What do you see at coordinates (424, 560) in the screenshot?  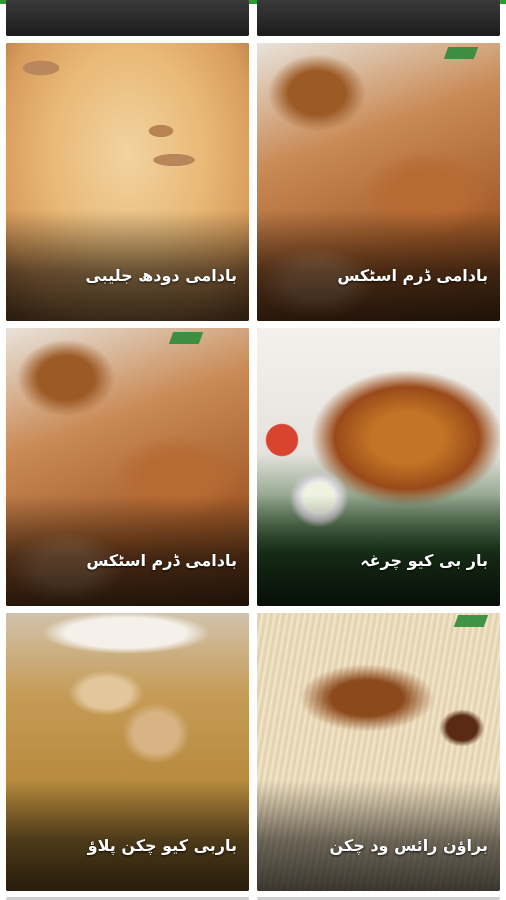 I see `recipe-title: بار بی کیو چرغہ` at bounding box center [424, 560].